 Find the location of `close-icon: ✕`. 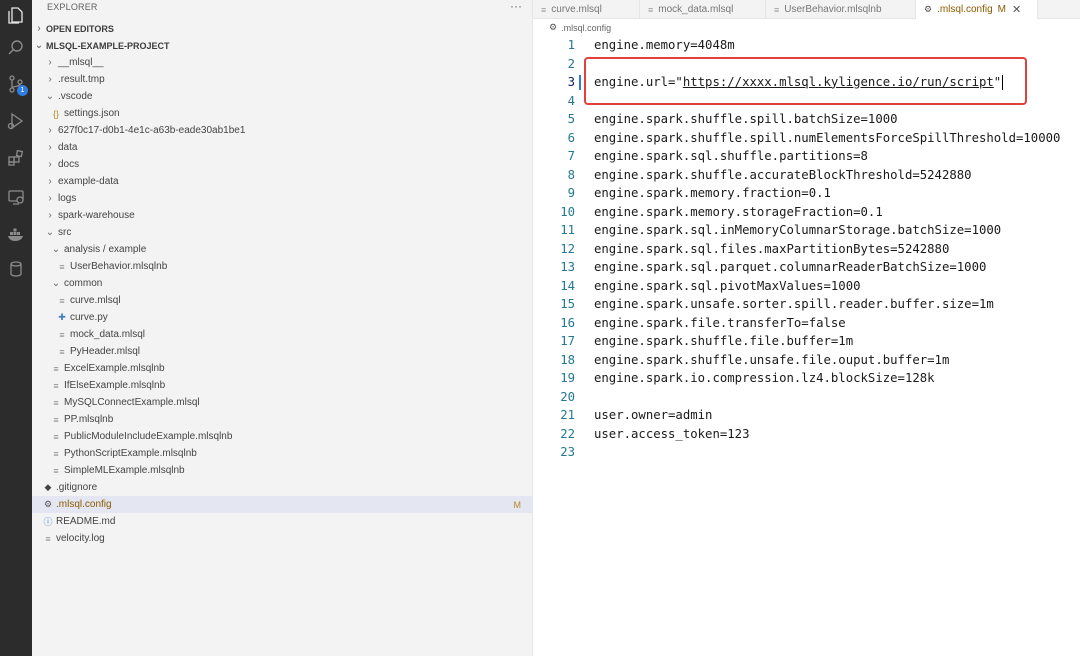

close-icon: ✕ is located at coordinates (1016, 9).